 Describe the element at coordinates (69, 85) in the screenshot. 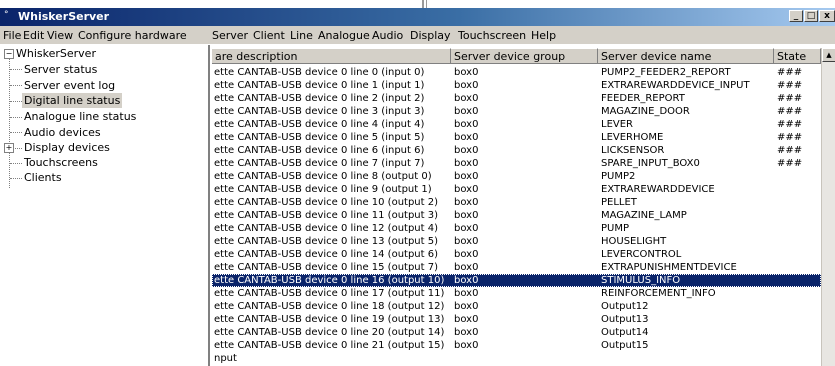

I see `tree-item-server-event-log: Server event log` at that location.